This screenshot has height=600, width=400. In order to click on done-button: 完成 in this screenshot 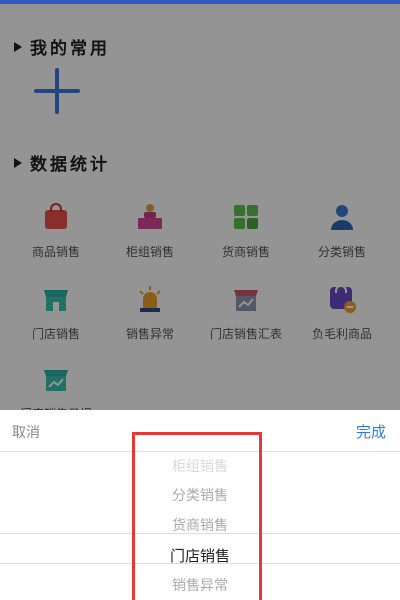, I will do `click(371, 431)`.